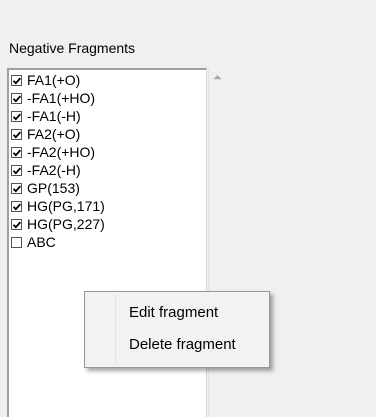 The width and height of the screenshot is (376, 417). Describe the element at coordinates (54, 116) in the screenshot. I see `list-item-label: -FA1(-H)` at that location.